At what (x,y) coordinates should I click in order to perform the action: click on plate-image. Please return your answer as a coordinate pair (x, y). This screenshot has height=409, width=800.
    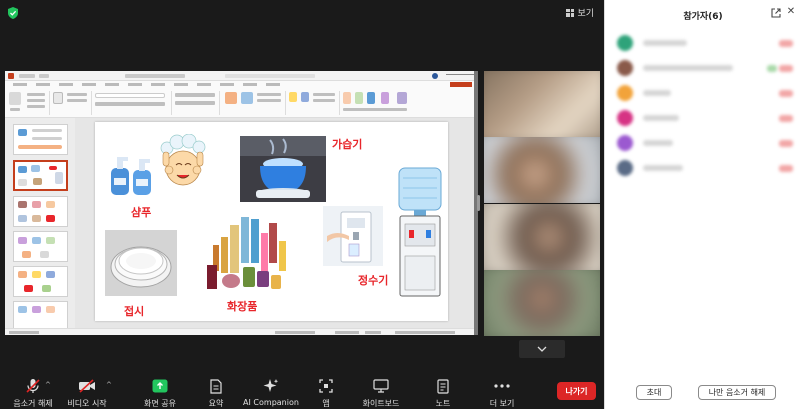
    Looking at the image, I should click on (141, 263).